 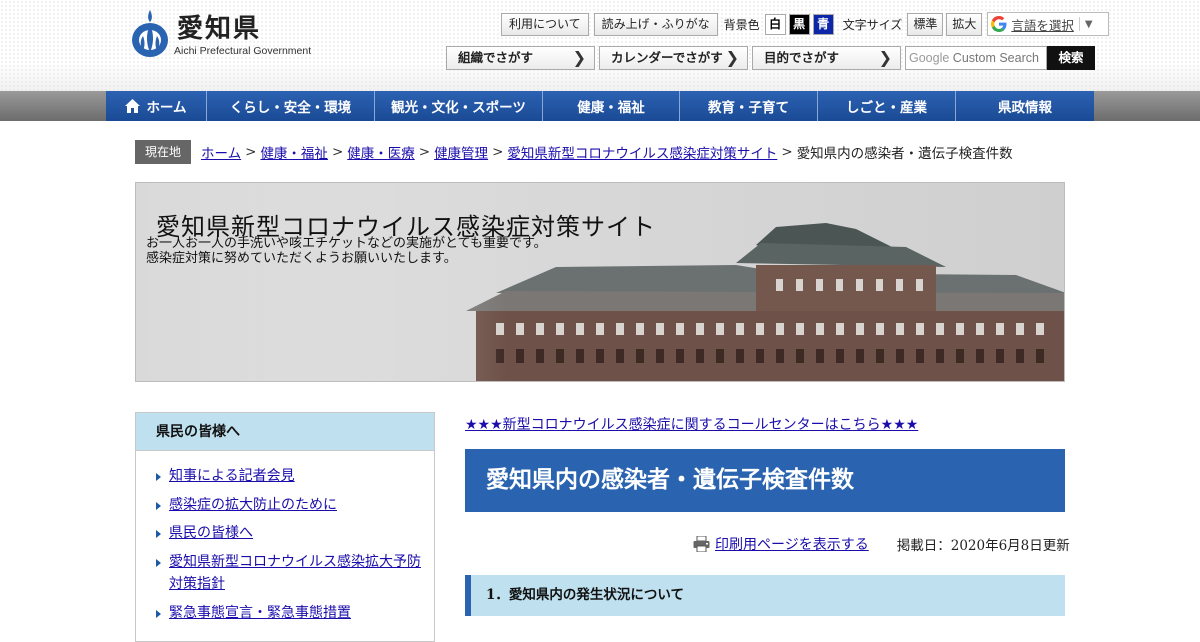 What do you see at coordinates (1025, 106) in the screenshot?
I see `nav-item-prefectural-info: 県政情報` at bounding box center [1025, 106].